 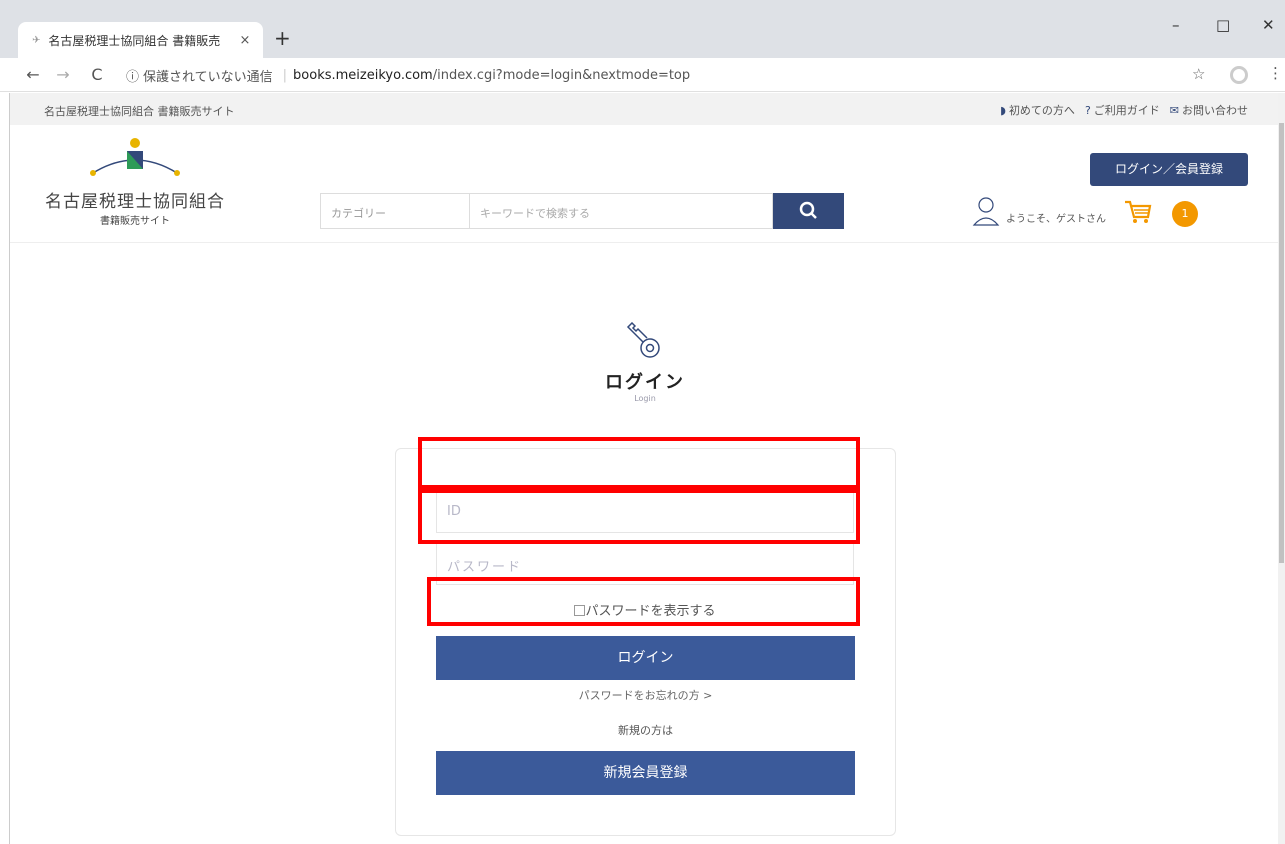 What do you see at coordinates (645, 398) in the screenshot?
I see `login-subtitle: Login` at bounding box center [645, 398].